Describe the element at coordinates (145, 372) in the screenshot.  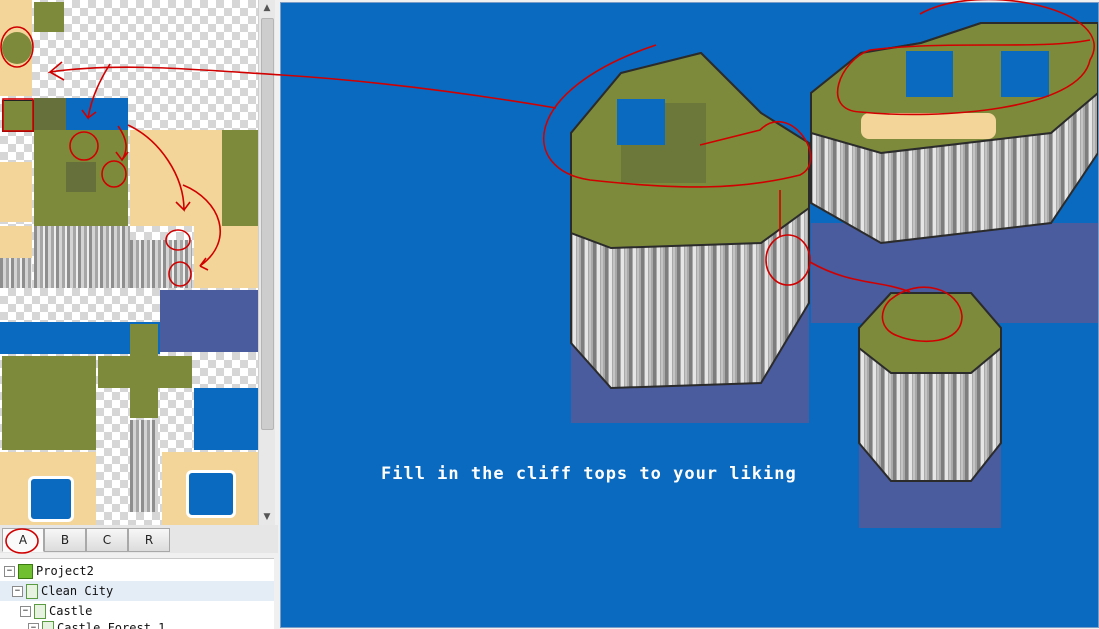
I see `tile-path-horizontal` at that location.